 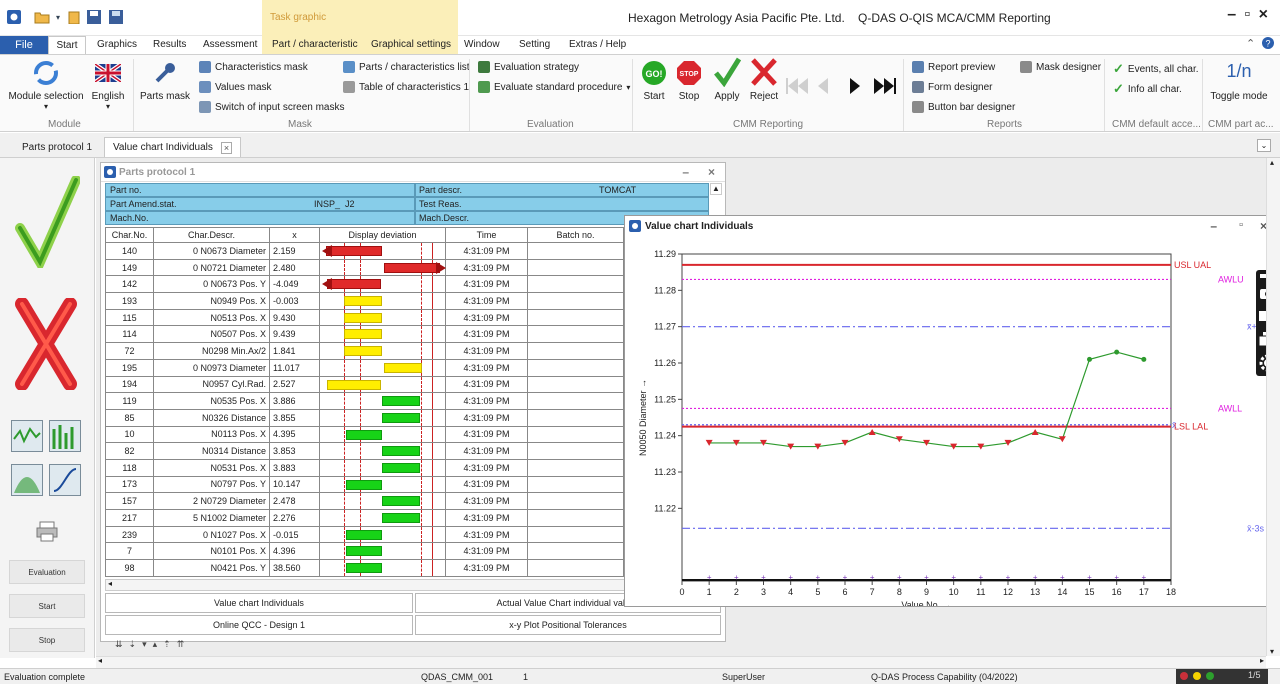 What do you see at coordinates (855, 87) in the screenshot?
I see `next-record-icon` at bounding box center [855, 87].